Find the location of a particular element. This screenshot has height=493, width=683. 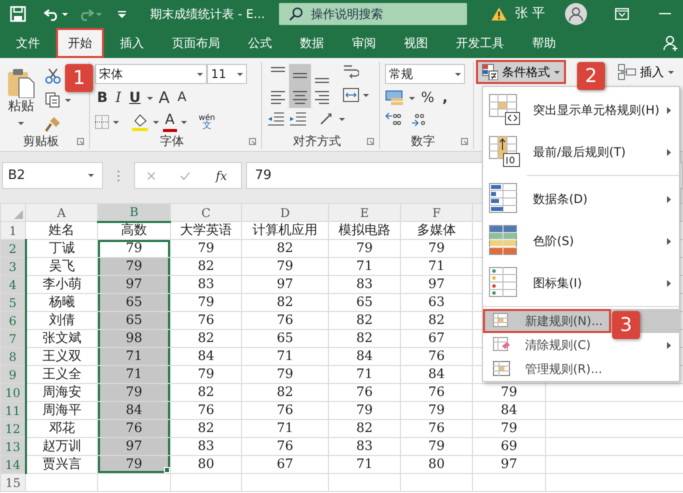

conditional-formatting-button: 条件格式 is located at coordinates (521, 72).